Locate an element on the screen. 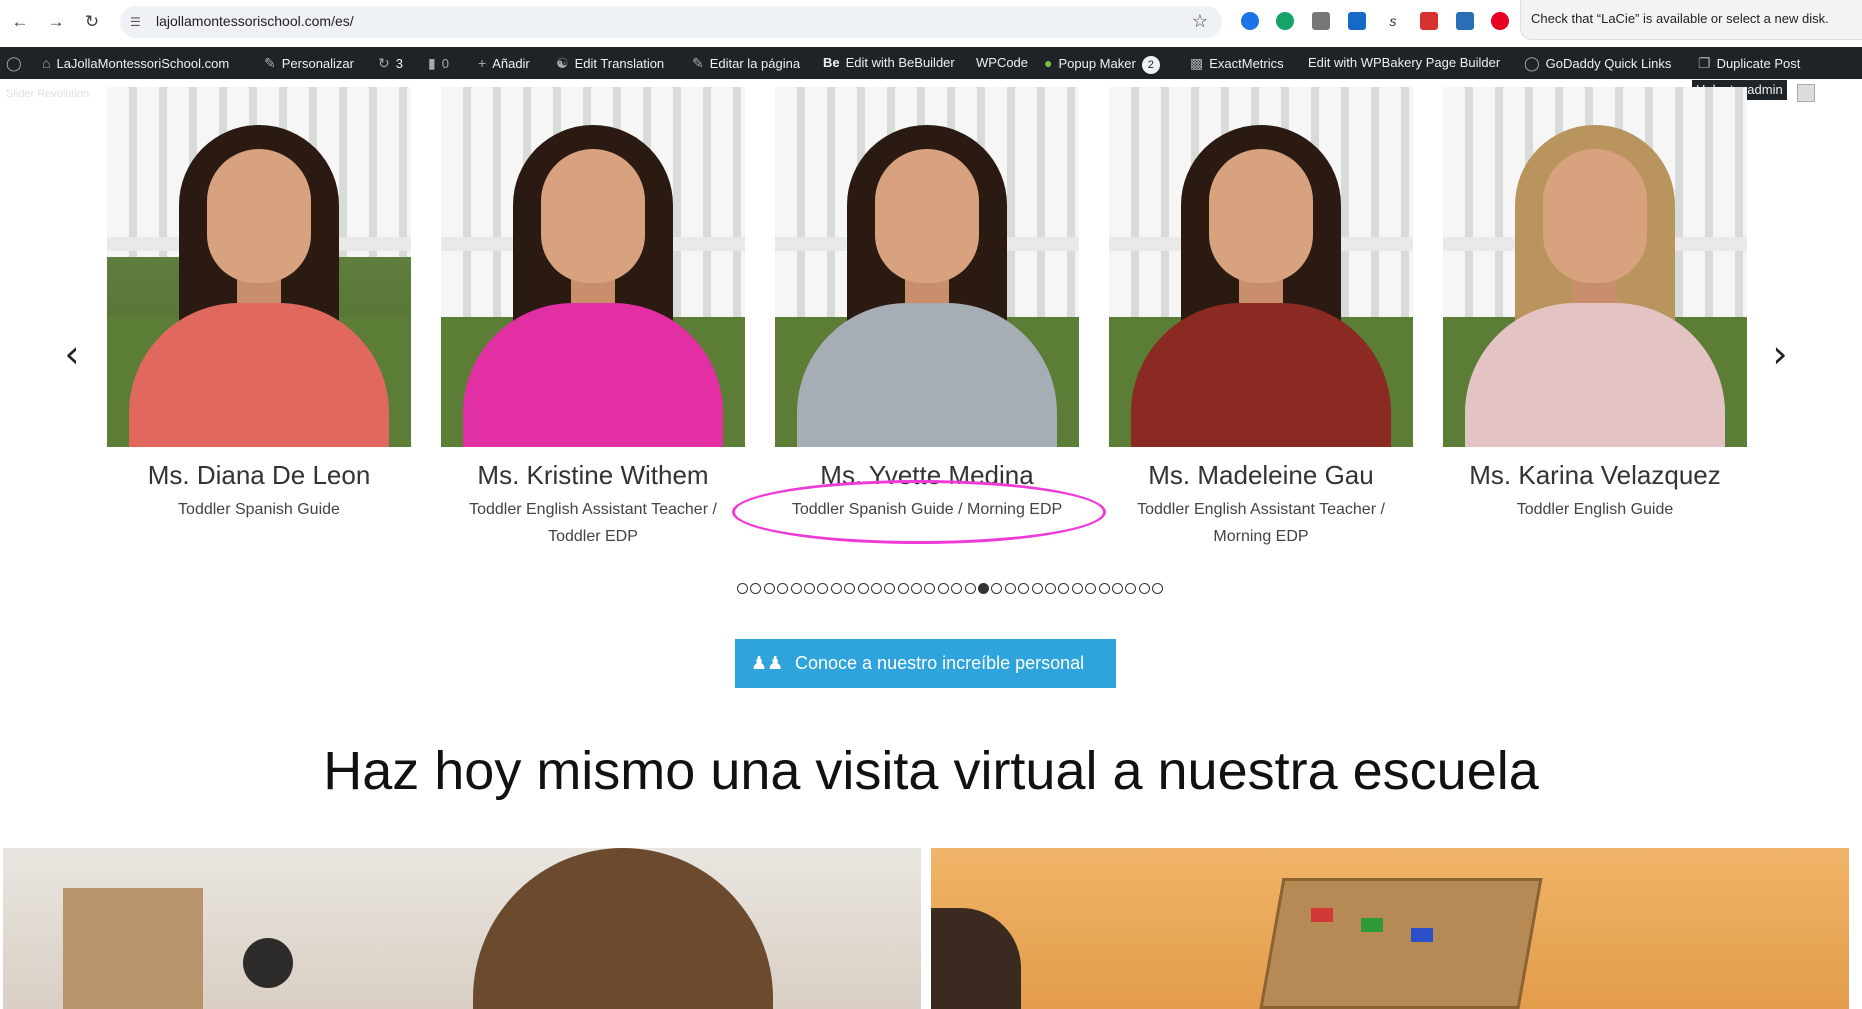 The height and width of the screenshot is (1009, 1862). bar-chart-icon: ▩ is located at coordinates (1197, 63).